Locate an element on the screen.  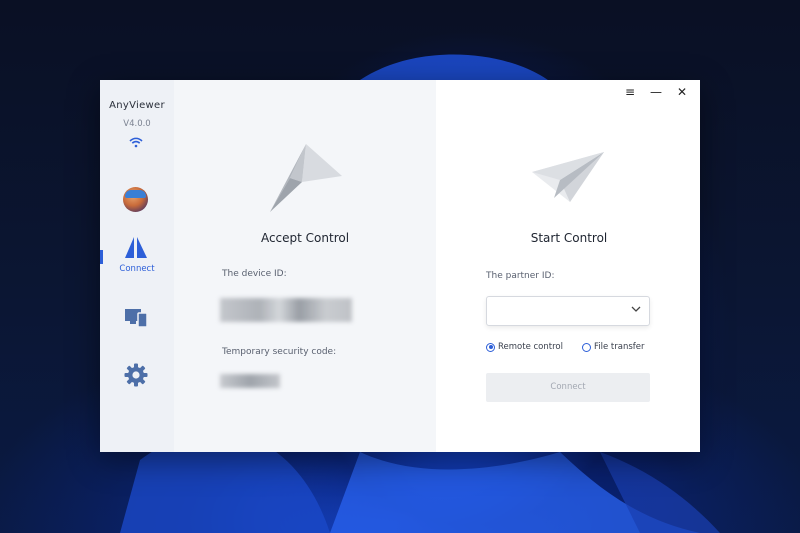
device-id-label: The device ID: is located at coordinates (254, 274).